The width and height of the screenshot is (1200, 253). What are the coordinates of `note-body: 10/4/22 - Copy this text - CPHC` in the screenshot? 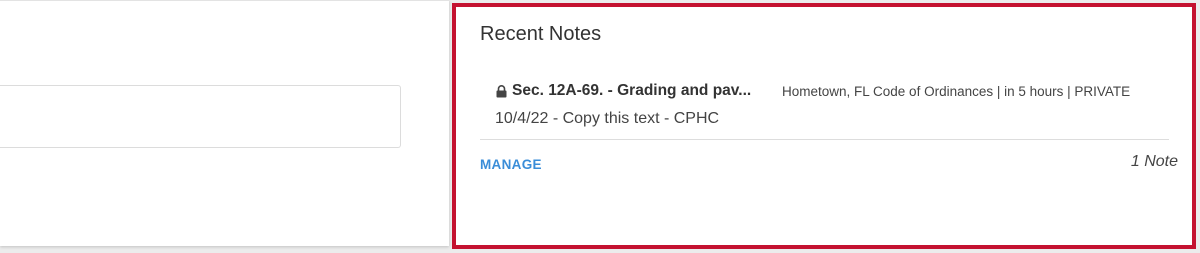 It's located at (607, 118).